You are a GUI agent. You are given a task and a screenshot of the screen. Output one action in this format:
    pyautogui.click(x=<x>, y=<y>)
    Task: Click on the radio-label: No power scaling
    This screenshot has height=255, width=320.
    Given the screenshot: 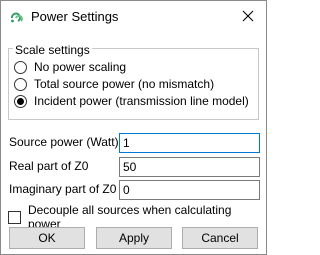 What is the action you would take?
    pyautogui.click(x=80, y=67)
    